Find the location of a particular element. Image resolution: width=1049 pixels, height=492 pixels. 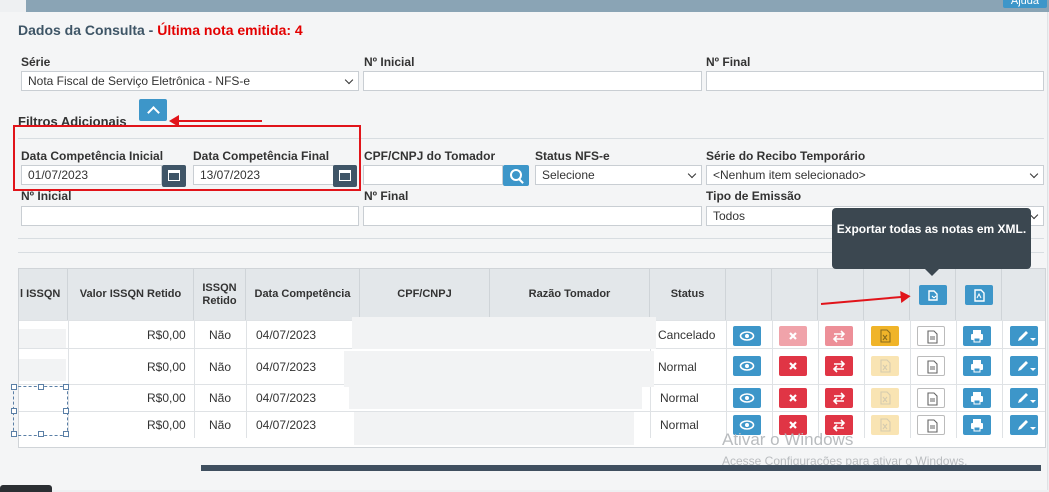

col-razao: Razão Tomador is located at coordinates (570, 294).